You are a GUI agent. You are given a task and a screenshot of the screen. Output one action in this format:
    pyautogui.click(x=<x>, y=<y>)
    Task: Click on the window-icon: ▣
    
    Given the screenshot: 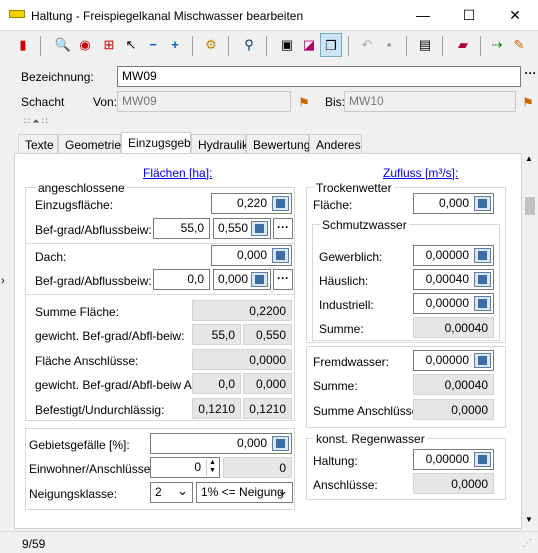 What is the action you would take?
    pyautogui.click(x=287, y=45)
    